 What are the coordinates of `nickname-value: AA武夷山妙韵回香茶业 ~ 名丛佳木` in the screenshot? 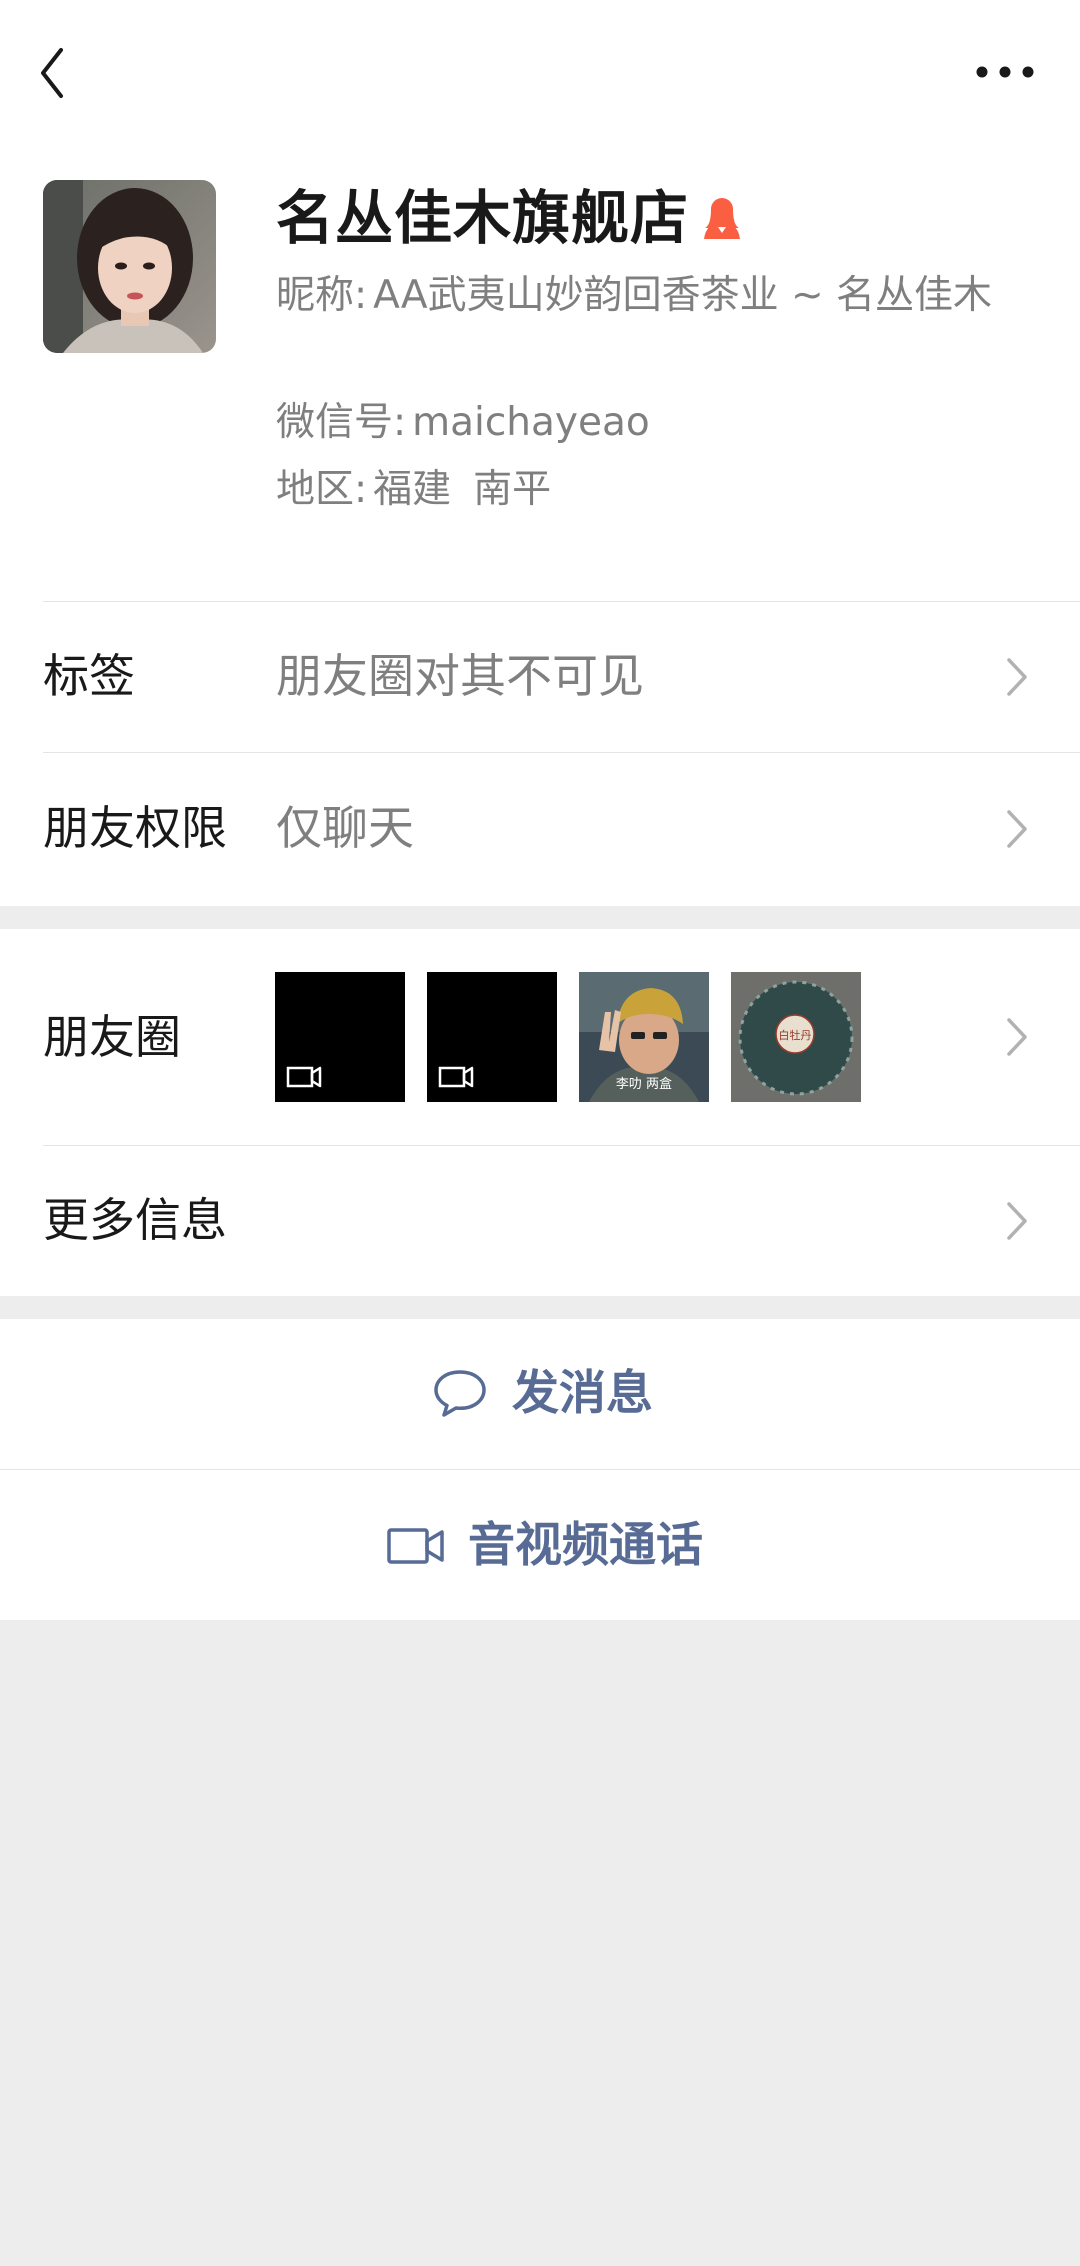 It's located at (683, 295).